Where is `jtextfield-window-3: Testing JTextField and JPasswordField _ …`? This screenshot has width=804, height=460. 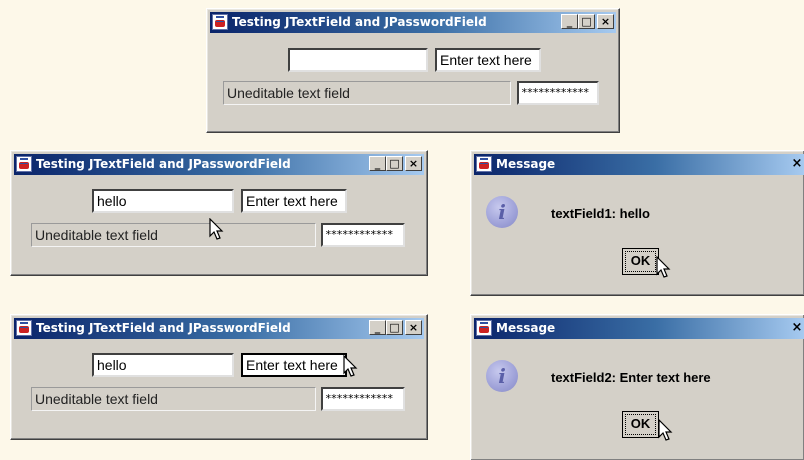
jtextfield-window-3: Testing JTextField and JPasswordField _ … is located at coordinates (219, 377).